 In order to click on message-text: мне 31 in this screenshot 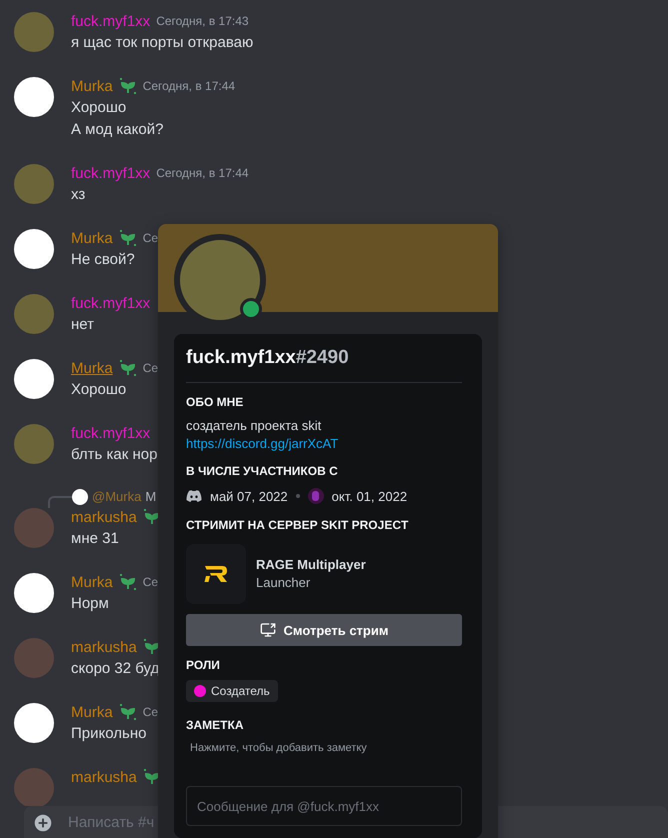, I will do `click(95, 539)`.